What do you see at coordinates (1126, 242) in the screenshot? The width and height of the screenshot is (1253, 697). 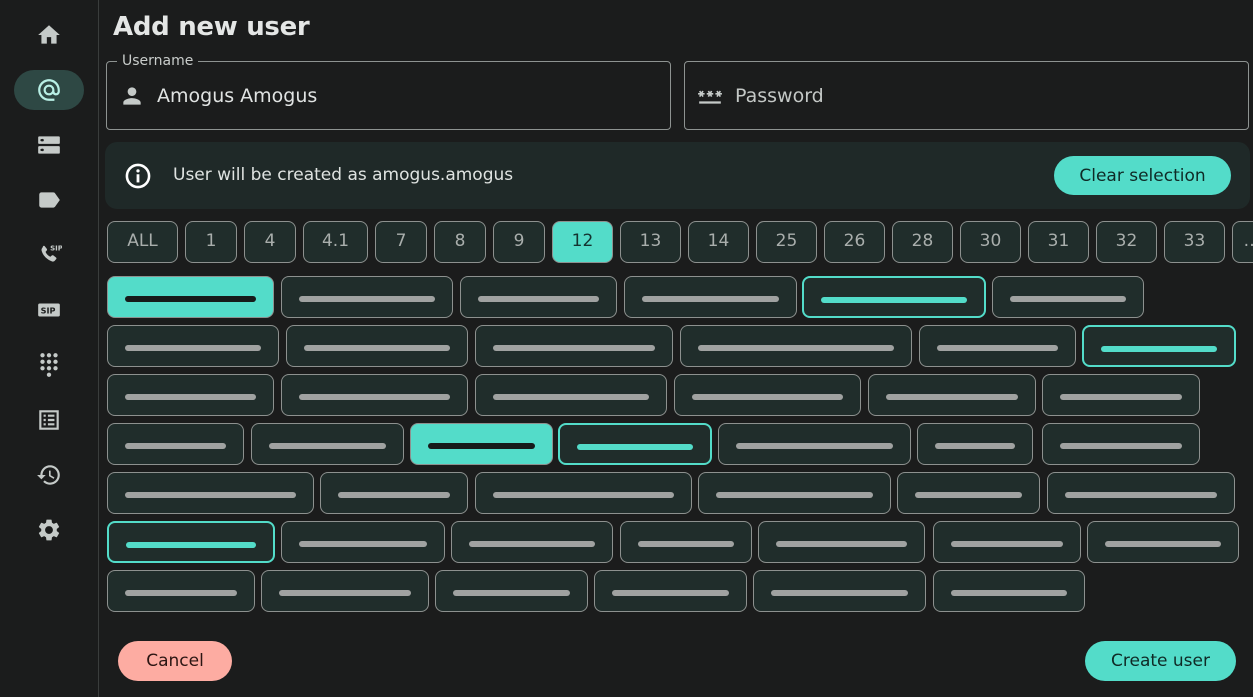 I see `filter-tab: 32` at bounding box center [1126, 242].